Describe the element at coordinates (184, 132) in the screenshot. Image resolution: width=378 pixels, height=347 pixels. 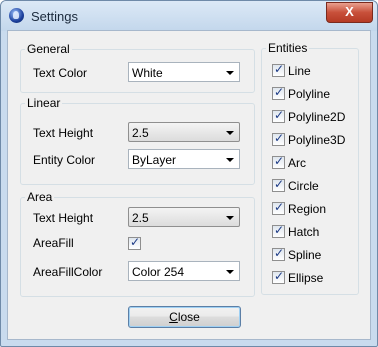
I see `linear-text-height-dropdown: 2.5` at that location.